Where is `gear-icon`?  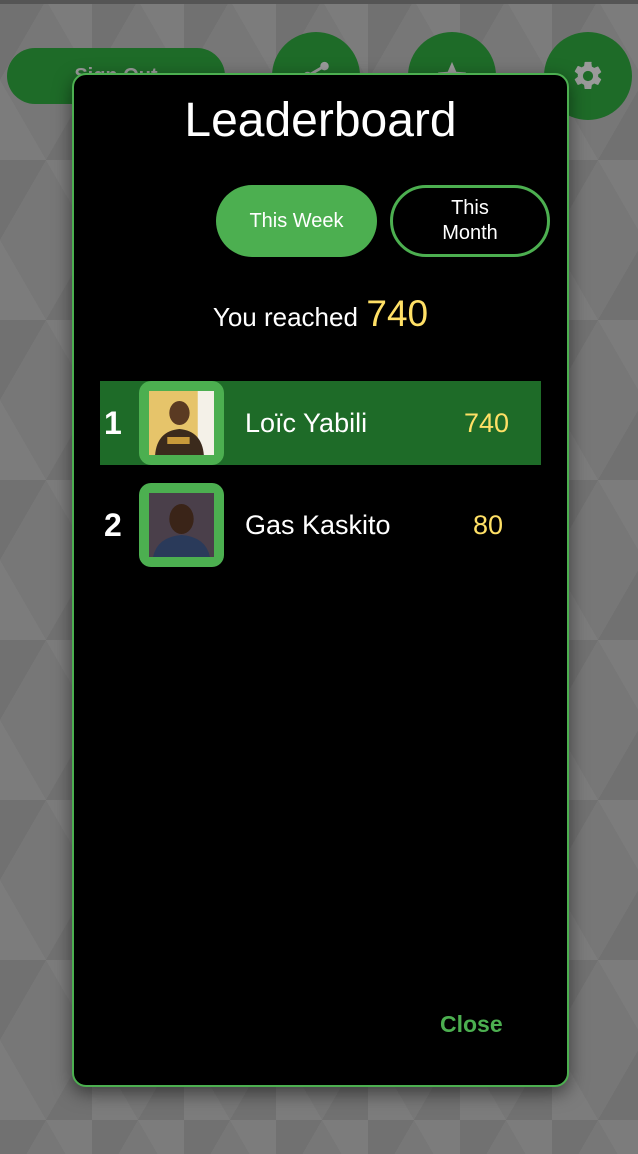
gear-icon is located at coordinates (588, 75).